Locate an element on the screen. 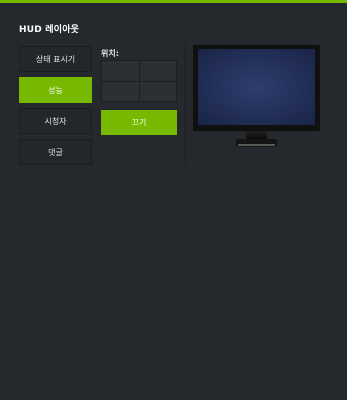  position-top-right is located at coordinates (157, 71).